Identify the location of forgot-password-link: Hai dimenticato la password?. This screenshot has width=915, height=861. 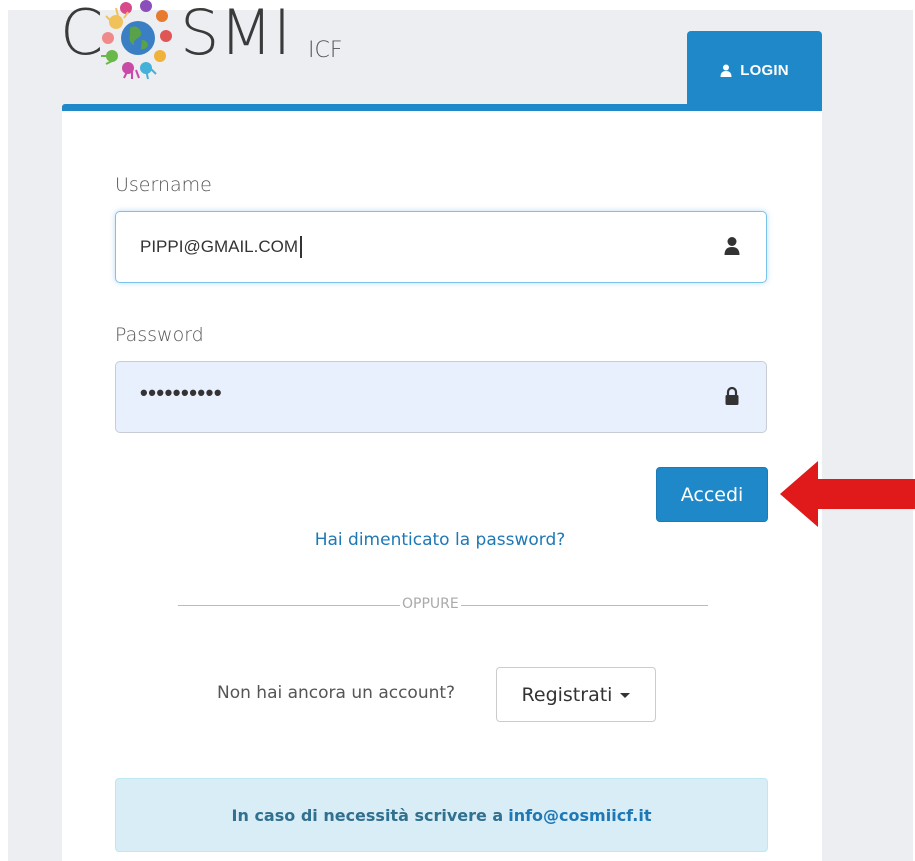
(440, 540).